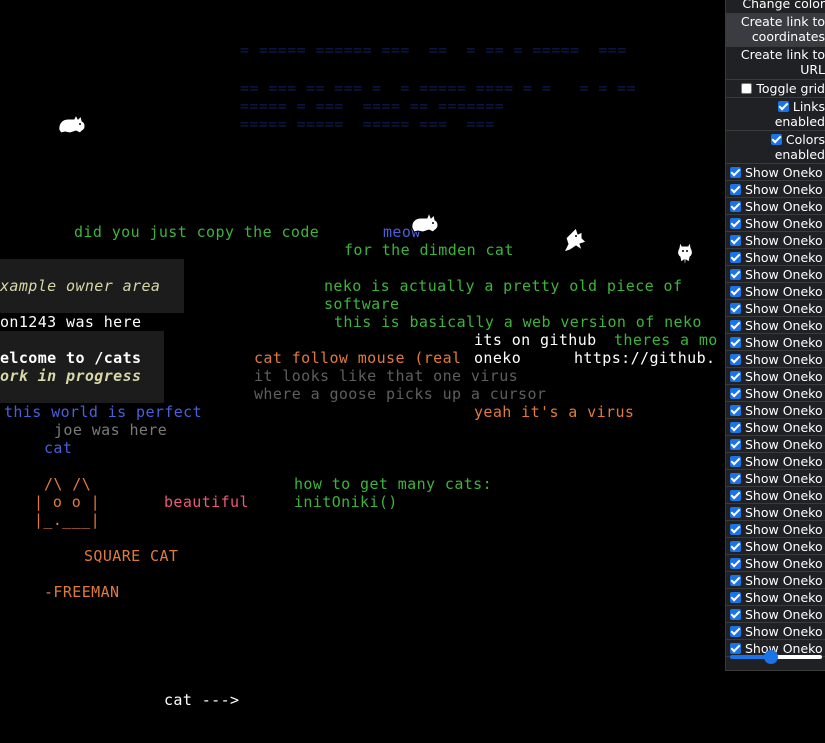 Image resolution: width=825 pixels, height=743 pixels. Describe the element at coordinates (67, 502) in the screenshot. I see `ascii-cat-line: | o o |` at that location.